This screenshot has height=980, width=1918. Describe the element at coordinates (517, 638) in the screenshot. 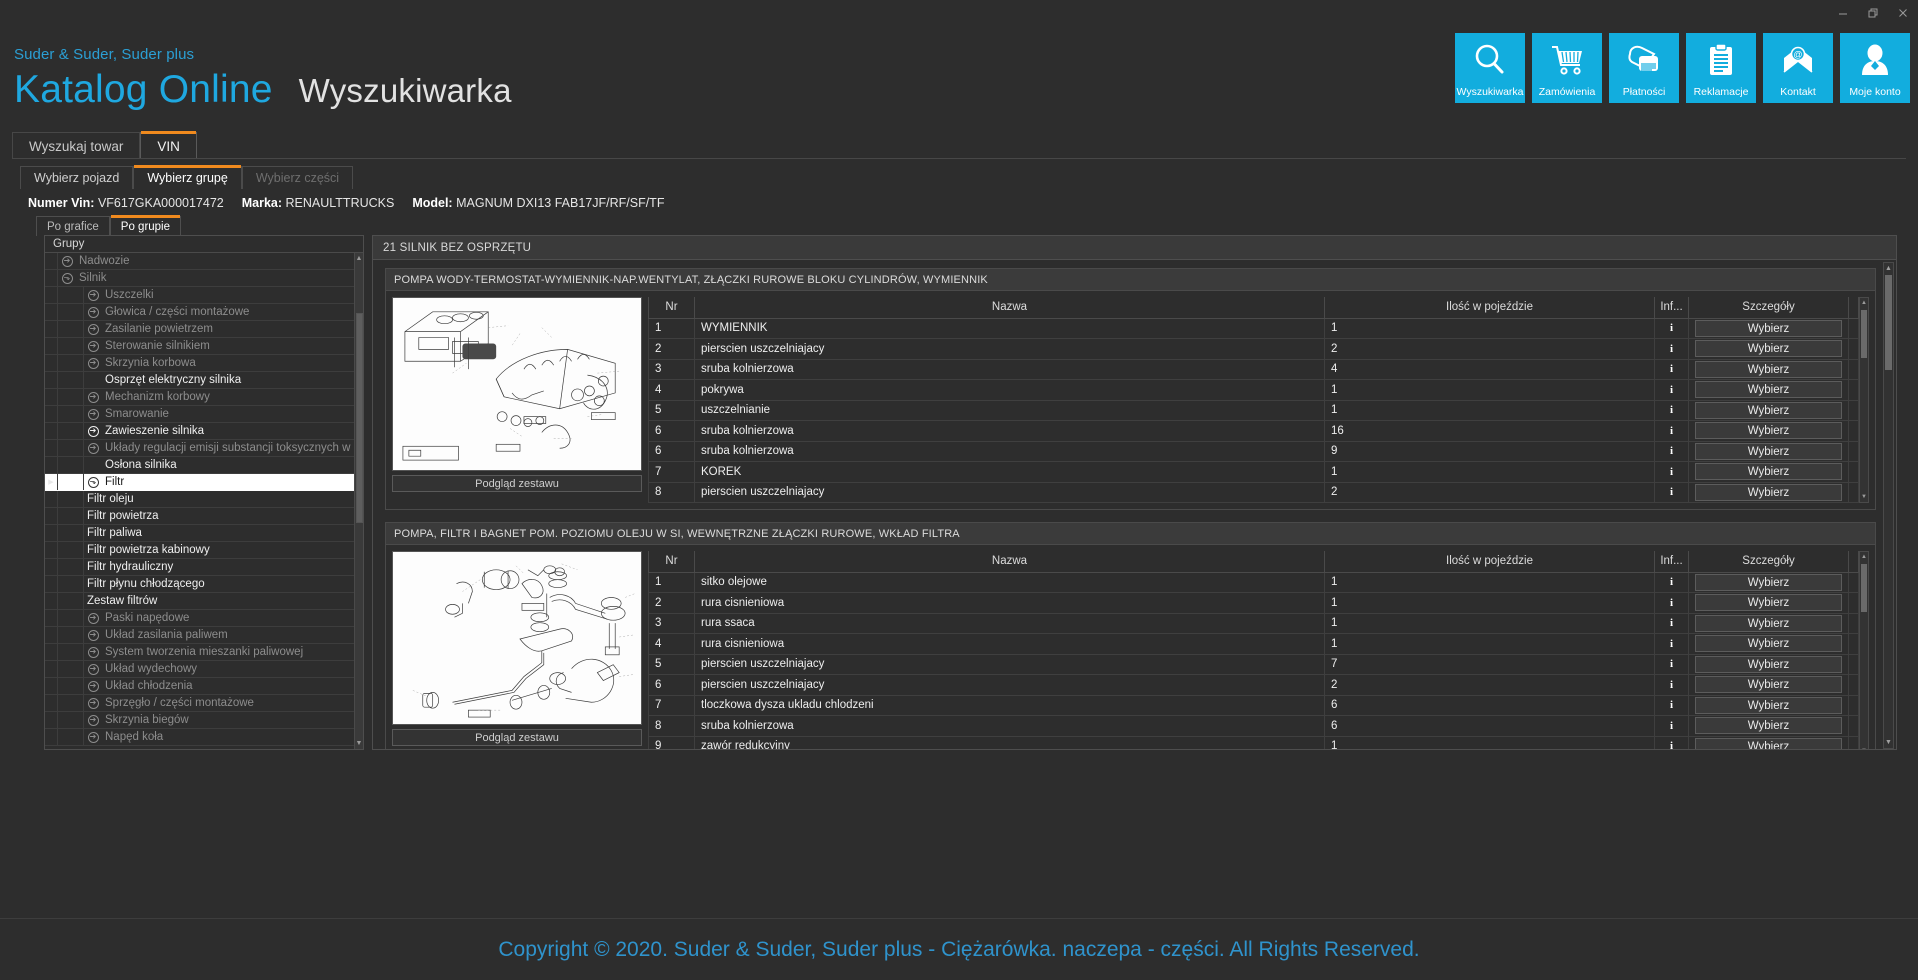

I see `oil-pump-diagram-image` at that location.